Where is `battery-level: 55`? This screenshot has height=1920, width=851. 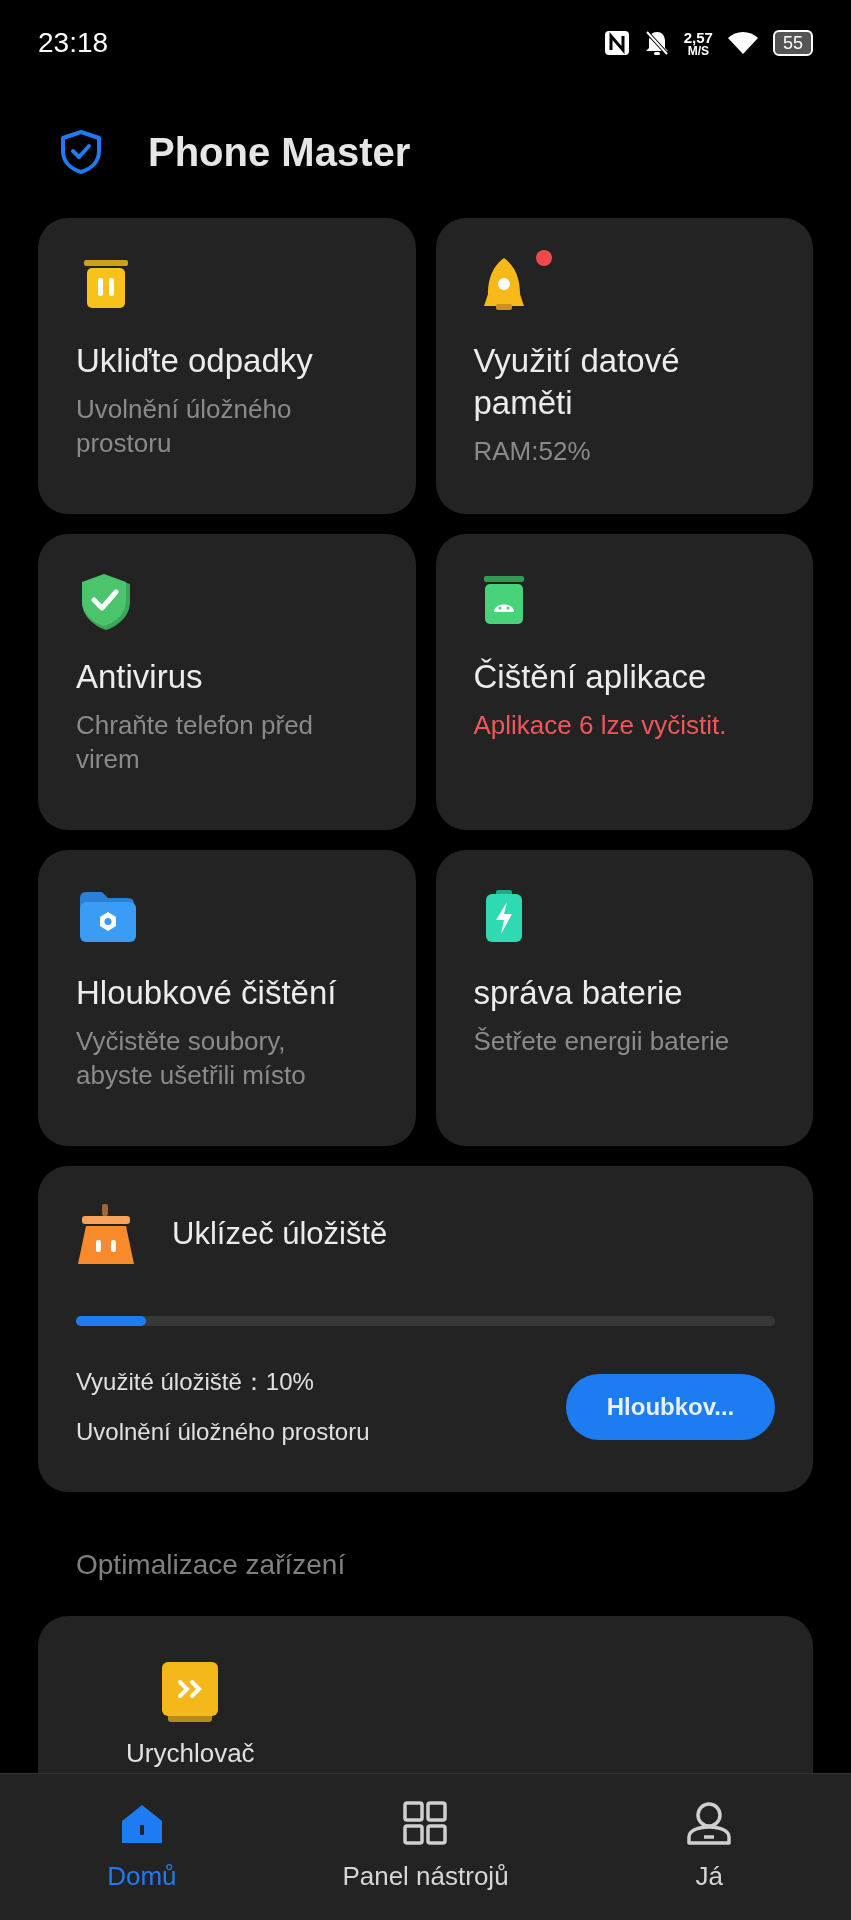 battery-level: 55 is located at coordinates (792, 43).